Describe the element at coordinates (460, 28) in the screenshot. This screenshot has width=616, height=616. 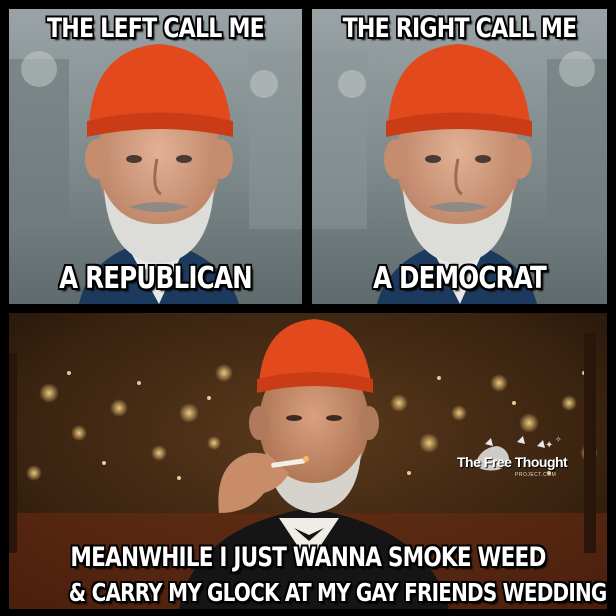
I see `caption-top-right: THE RIGHT CALL ME` at that location.